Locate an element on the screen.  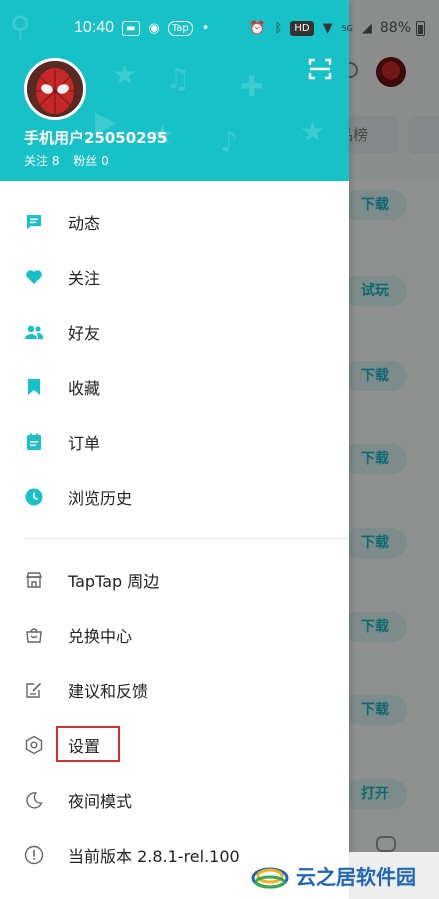
moon-icon is located at coordinates (34, 800).